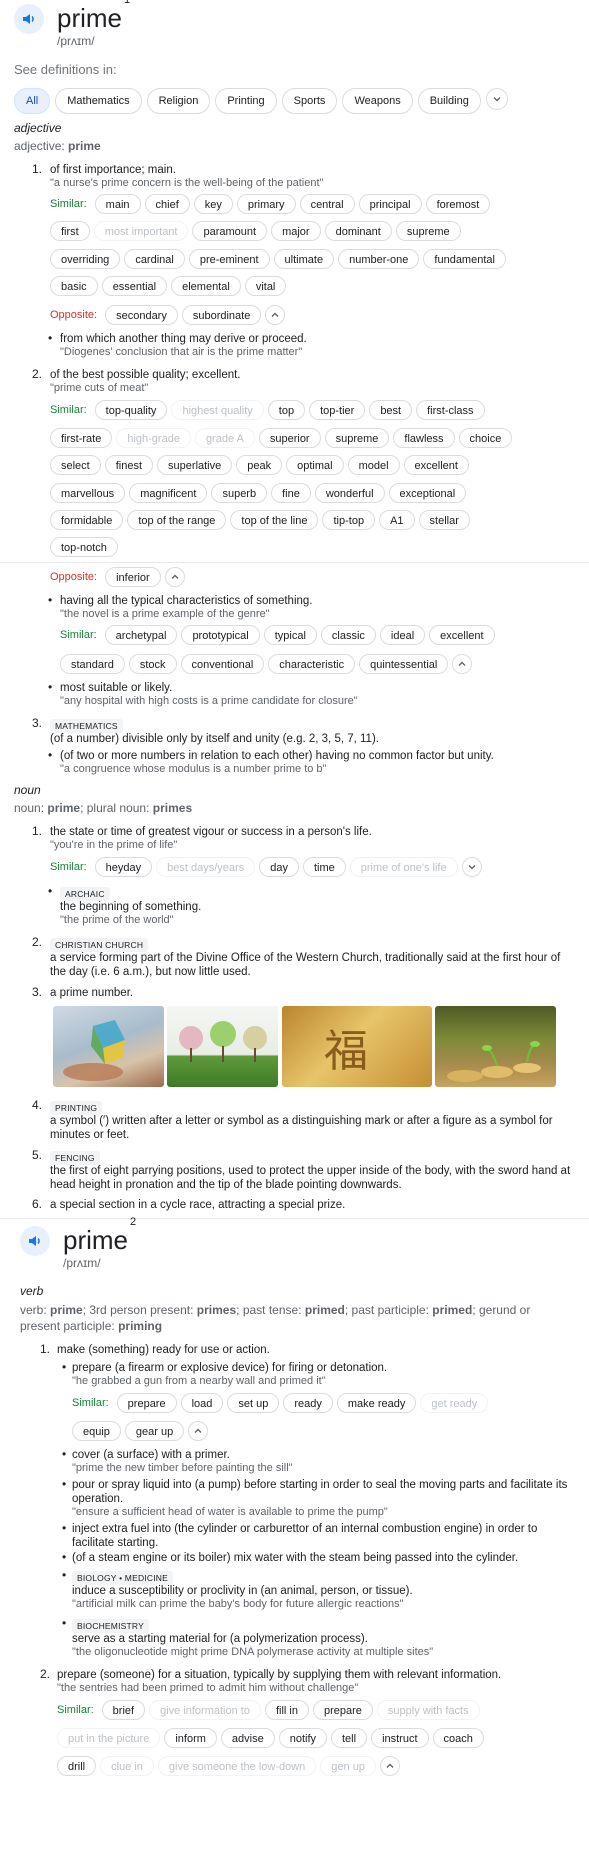 The height and width of the screenshot is (1862, 589). I want to click on synonym-chip: heyday, so click(123, 867).